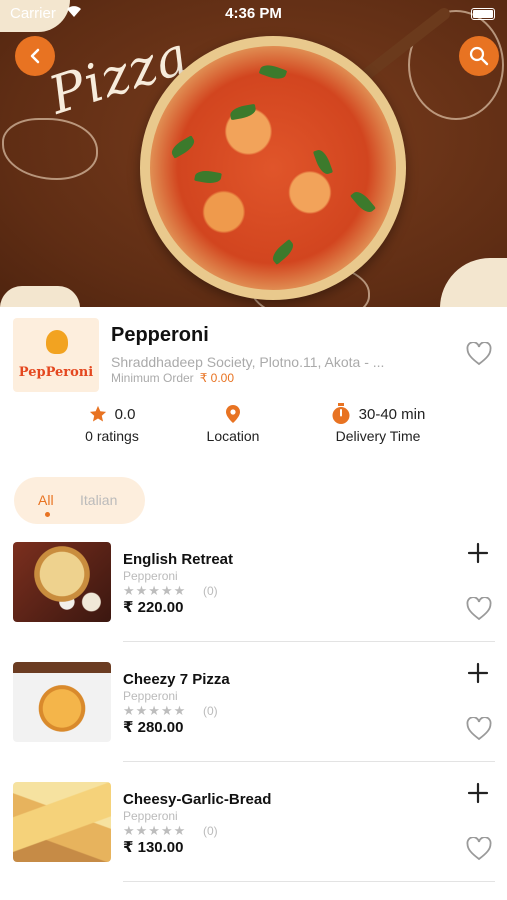 This screenshot has width=507, height=900. What do you see at coordinates (112, 423) in the screenshot?
I see `rating-stat: 0.0 0 ratings` at bounding box center [112, 423].